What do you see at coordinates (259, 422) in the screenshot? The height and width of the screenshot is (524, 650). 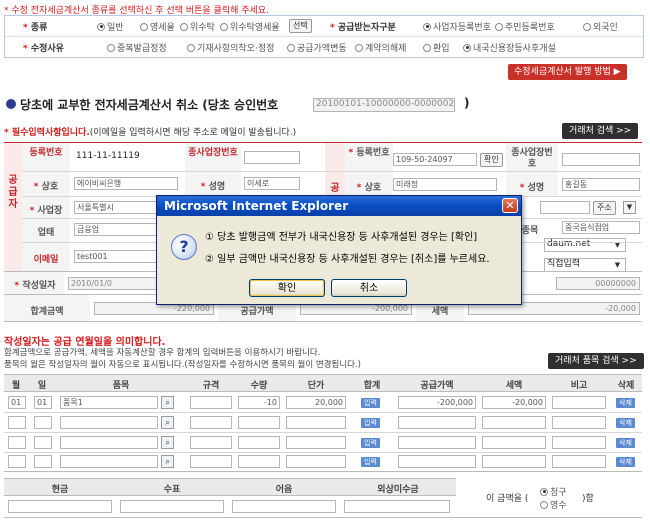 I see `row2-qty` at bounding box center [259, 422].